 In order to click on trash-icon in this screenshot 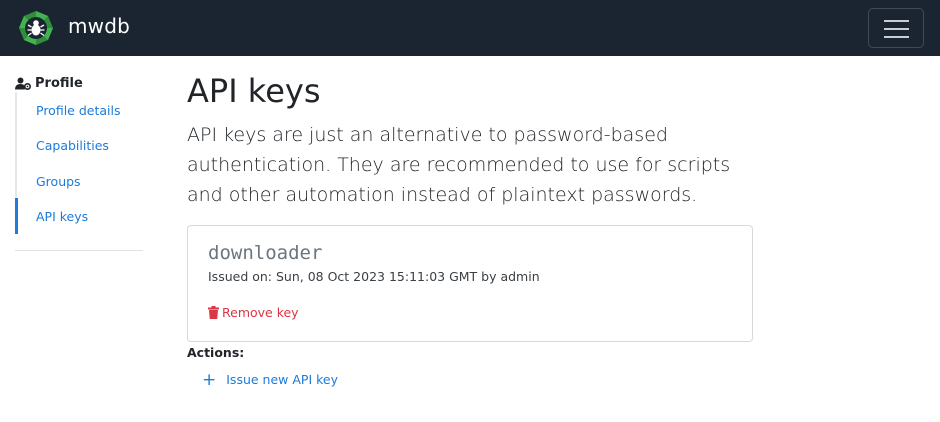, I will do `click(213, 312)`.